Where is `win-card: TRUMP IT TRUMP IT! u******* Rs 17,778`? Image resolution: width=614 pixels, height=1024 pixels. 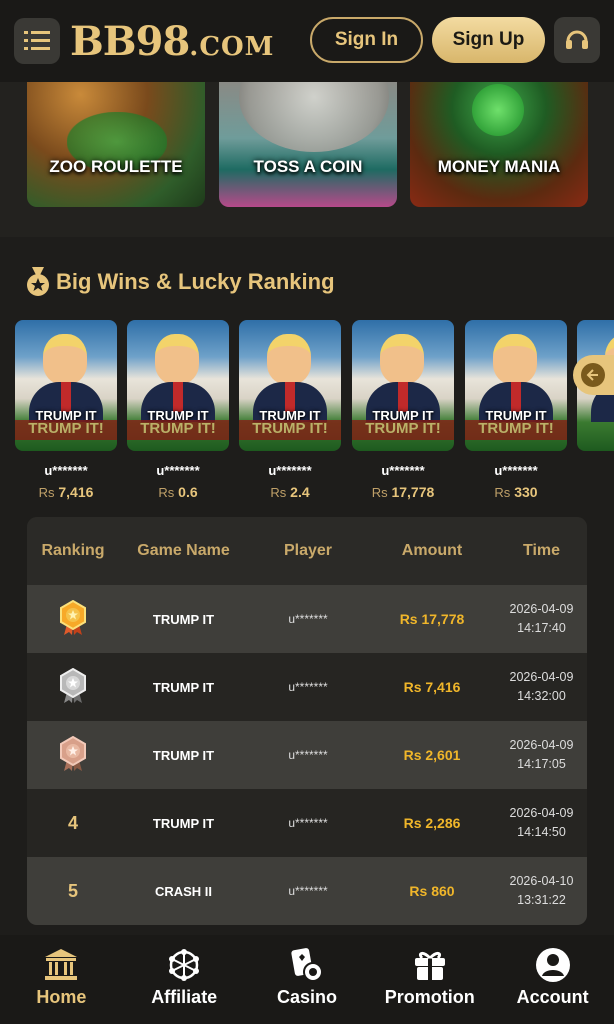 win-card: TRUMP IT TRUMP IT! u******* Rs 17,778 is located at coordinates (403, 410).